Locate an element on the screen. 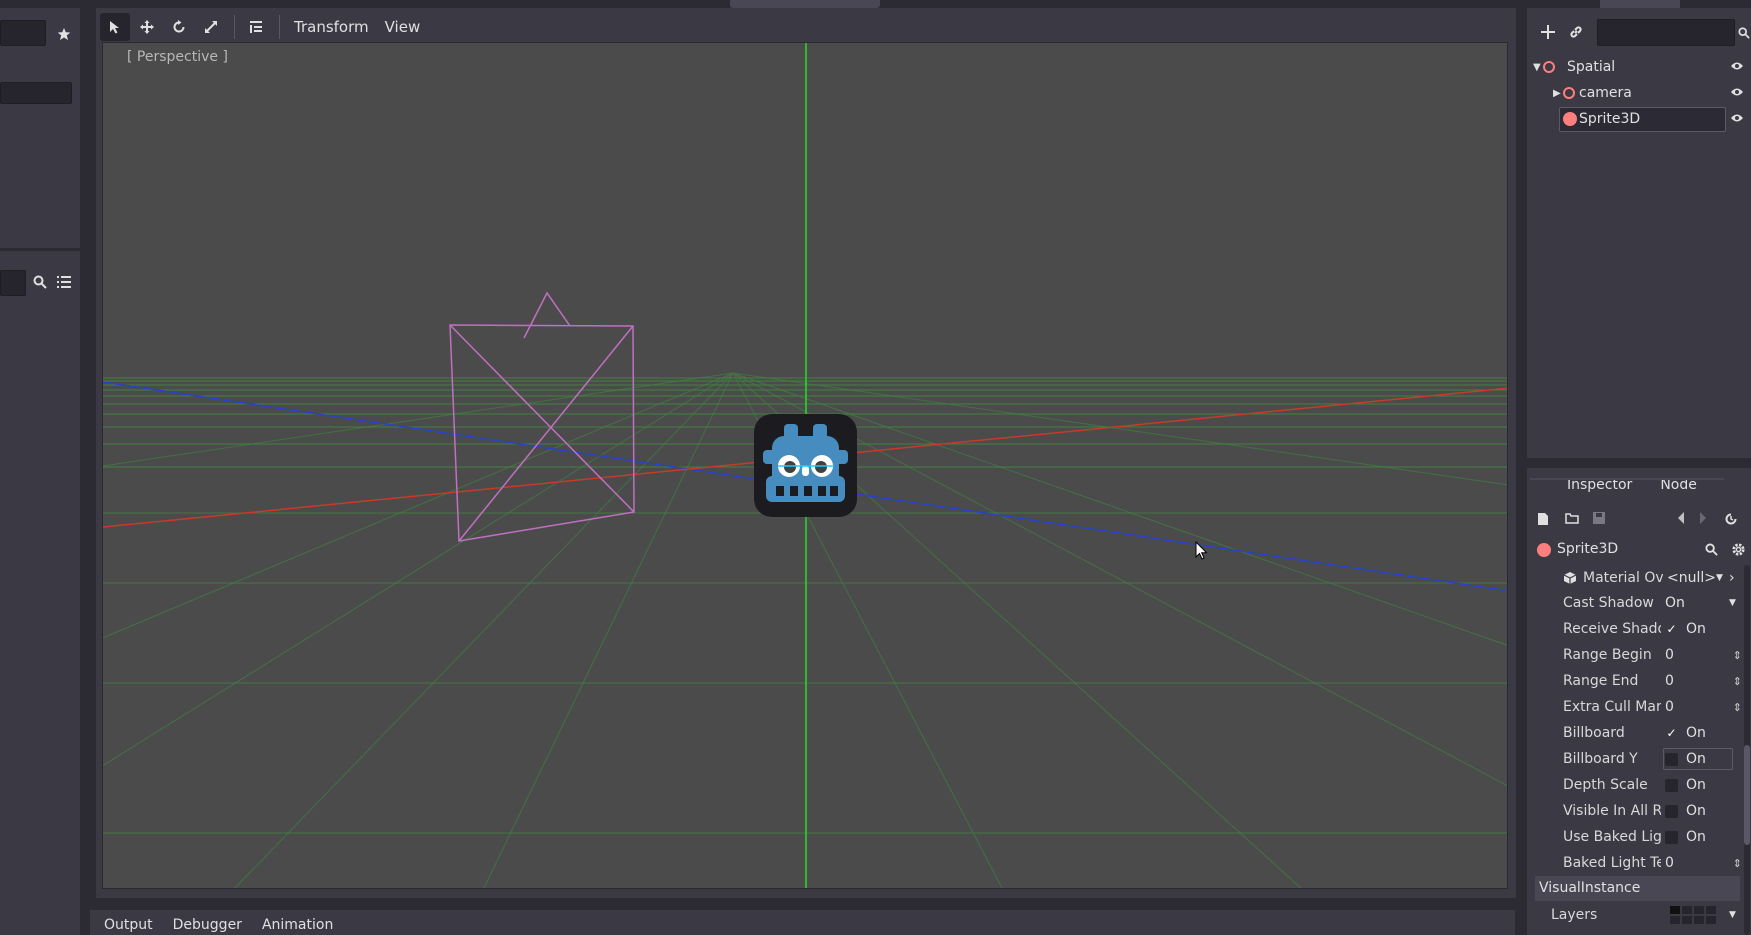  rotate-tool-button is located at coordinates (179, 27).